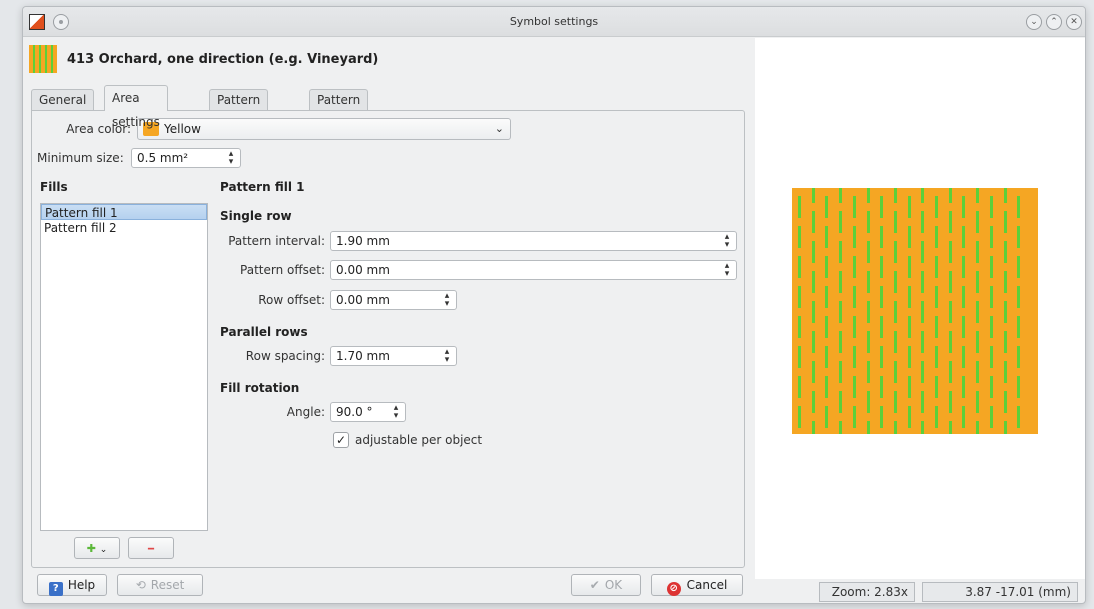 This screenshot has height=609, width=1094. What do you see at coordinates (363, 241) in the screenshot?
I see `pattern-interval-value: 1.90 mm` at bounding box center [363, 241].